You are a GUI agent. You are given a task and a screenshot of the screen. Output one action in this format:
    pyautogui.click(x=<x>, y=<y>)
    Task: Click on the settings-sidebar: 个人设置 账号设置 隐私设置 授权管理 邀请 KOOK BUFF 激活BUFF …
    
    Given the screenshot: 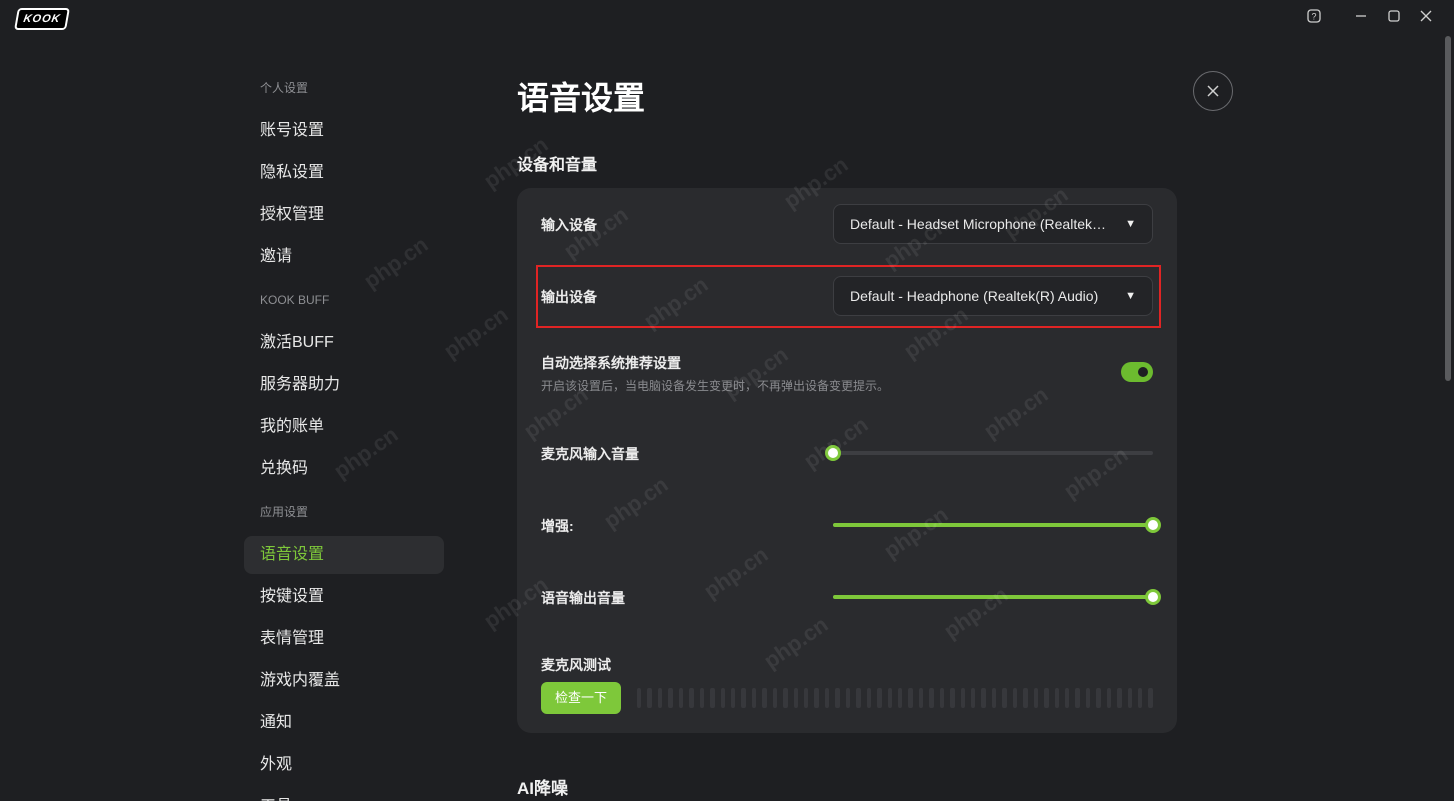 What is the action you would take?
    pyautogui.click(x=344, y=435)
    